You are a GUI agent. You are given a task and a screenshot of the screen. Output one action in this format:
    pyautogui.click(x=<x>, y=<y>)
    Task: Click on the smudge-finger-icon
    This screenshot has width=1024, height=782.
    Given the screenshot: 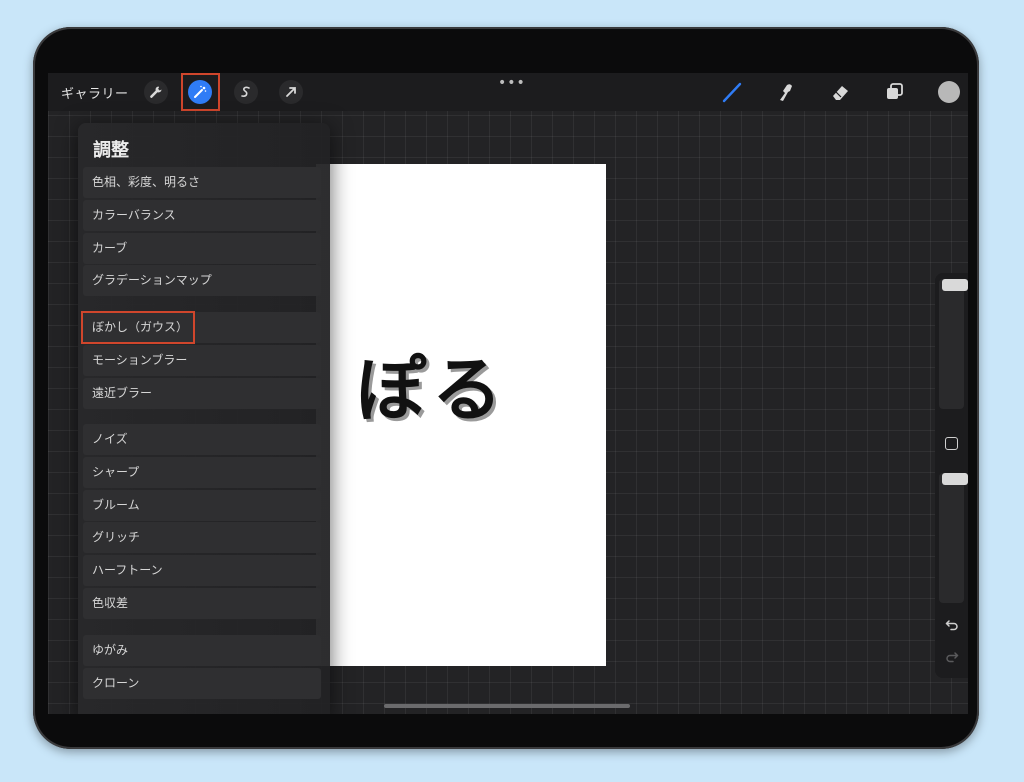 What is the action you would take?
    pyautogui.click(x=785, y=92)
    